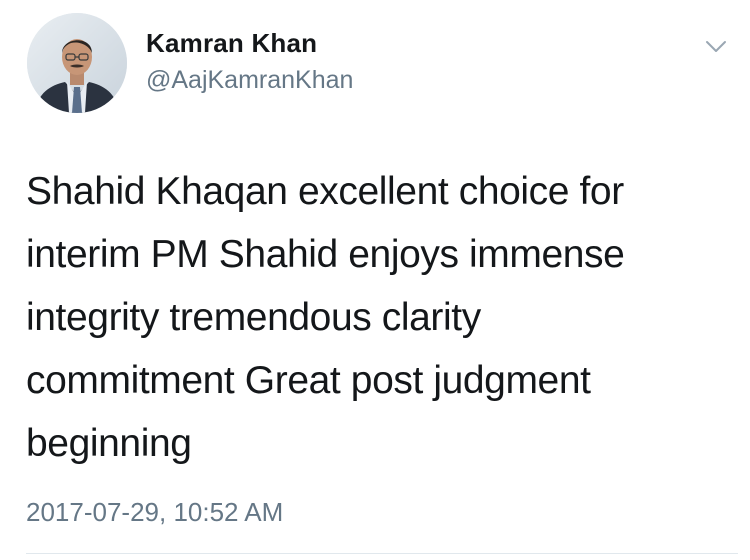  Describe the element at coordinates (249, 80) in the screenshot. I see `author-handle: @AajKamranKhan` at that location.